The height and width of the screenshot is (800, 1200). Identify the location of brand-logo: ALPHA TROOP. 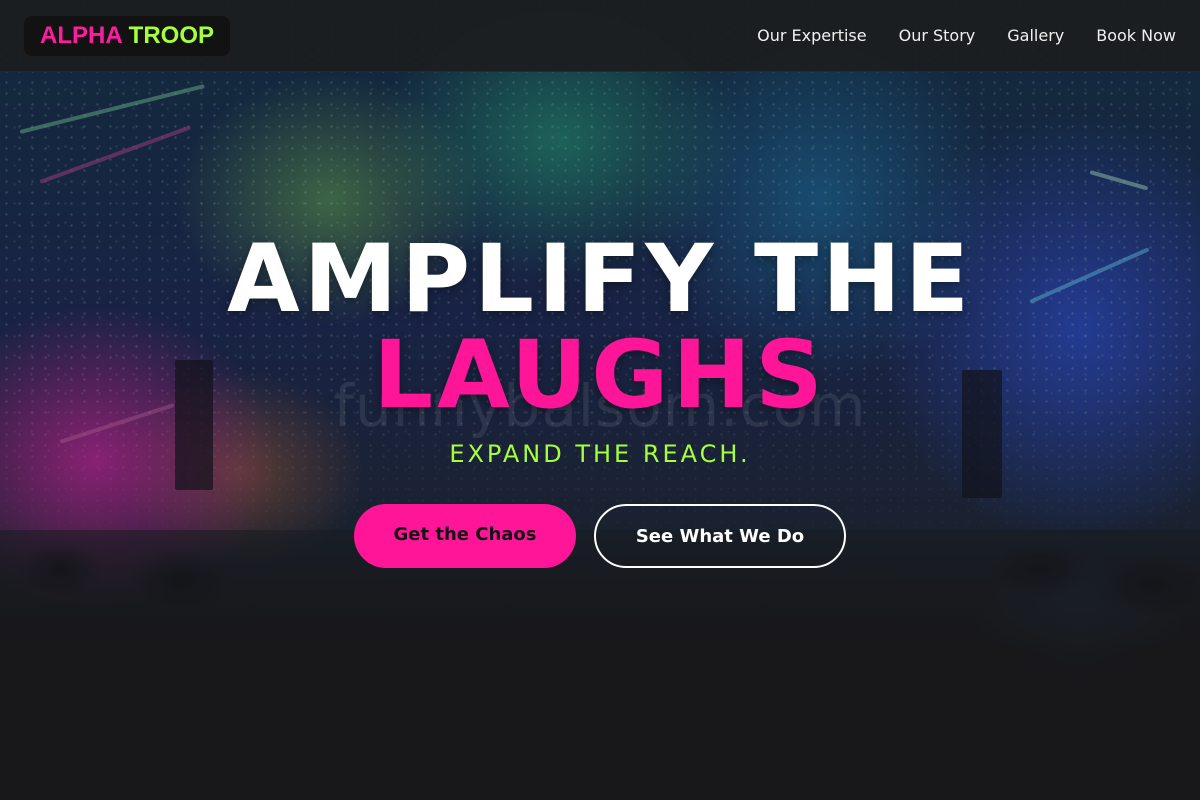
(127, 35).